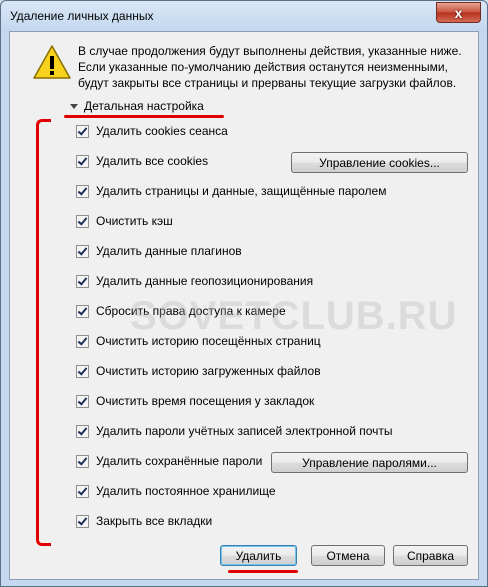  Describe the element at coordinates (186, 491) in the screenshot. I see `option-label: Удалить постоянное хранилище` at that location.